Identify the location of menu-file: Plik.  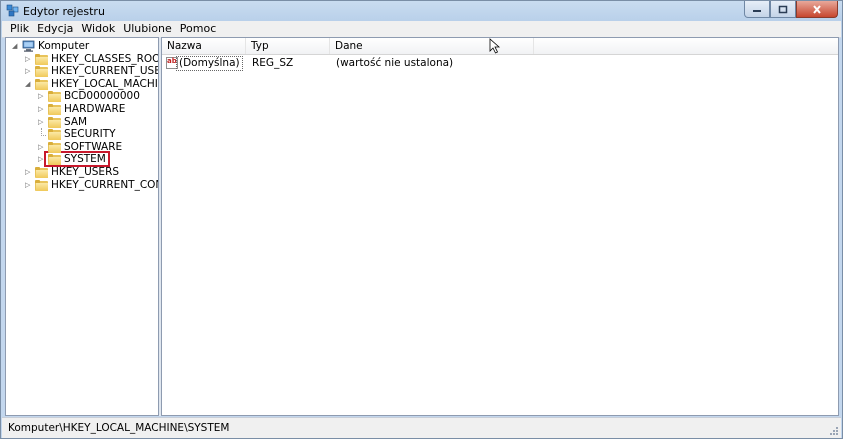
(17, 29).